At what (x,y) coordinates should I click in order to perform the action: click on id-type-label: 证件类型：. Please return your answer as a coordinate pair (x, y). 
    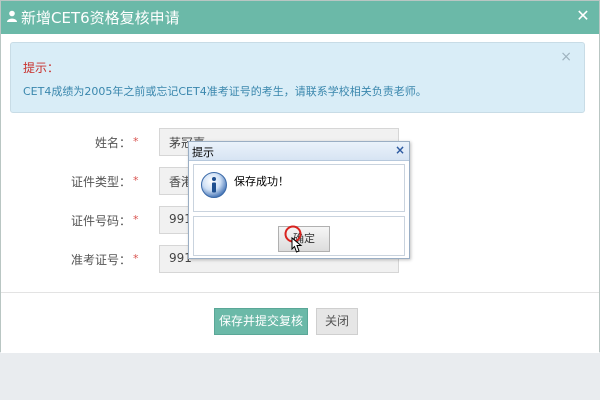
    Looking at the image, I should click on (100, 182).